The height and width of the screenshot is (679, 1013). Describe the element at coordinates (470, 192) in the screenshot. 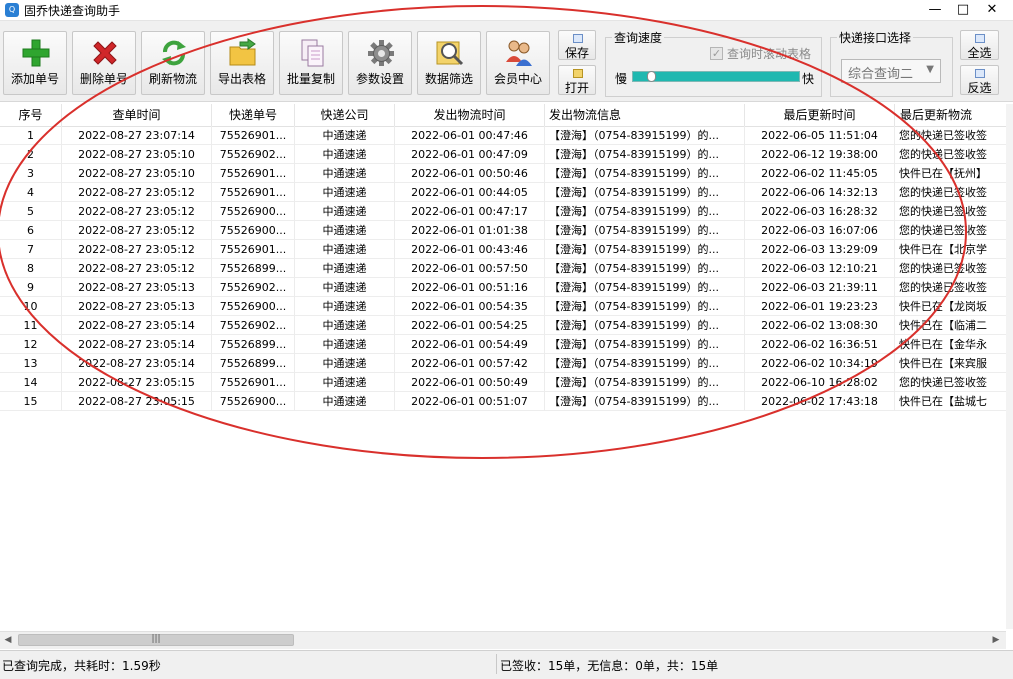

I see `cell-dispatch-time: 2022-06-01 00:44:05` at that location.